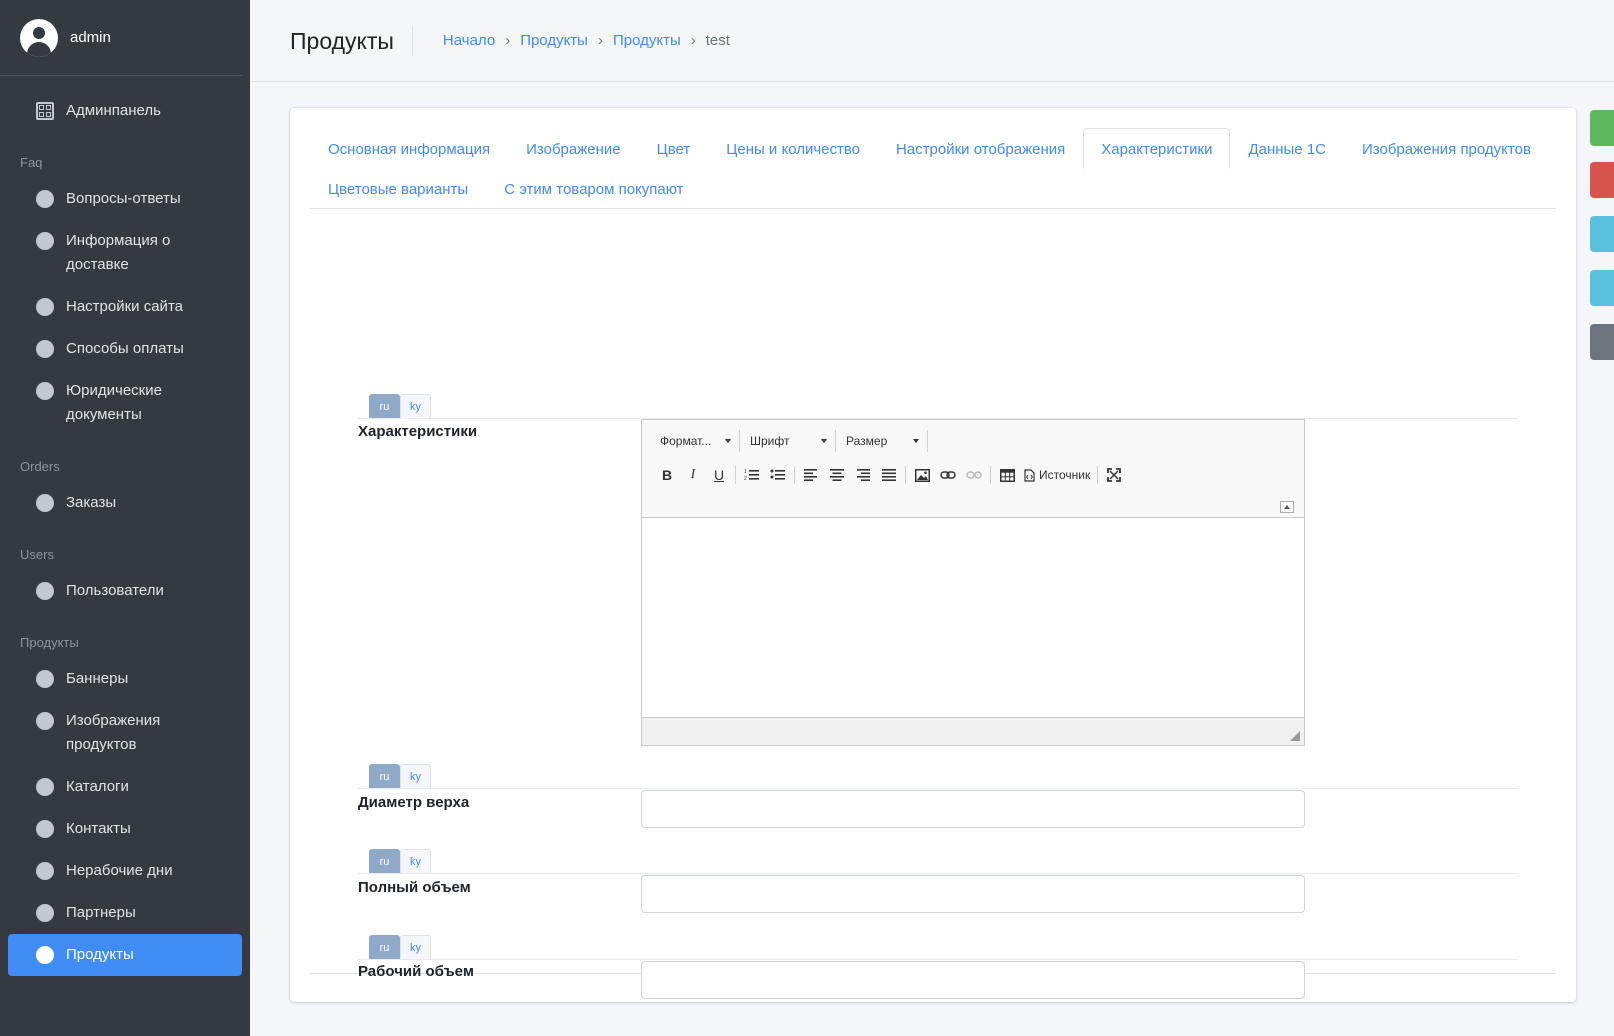  What do you see at coordinates (1114, 475) in the screenshot?
I see `maximize-icon` at bounding box center [1114, 475].